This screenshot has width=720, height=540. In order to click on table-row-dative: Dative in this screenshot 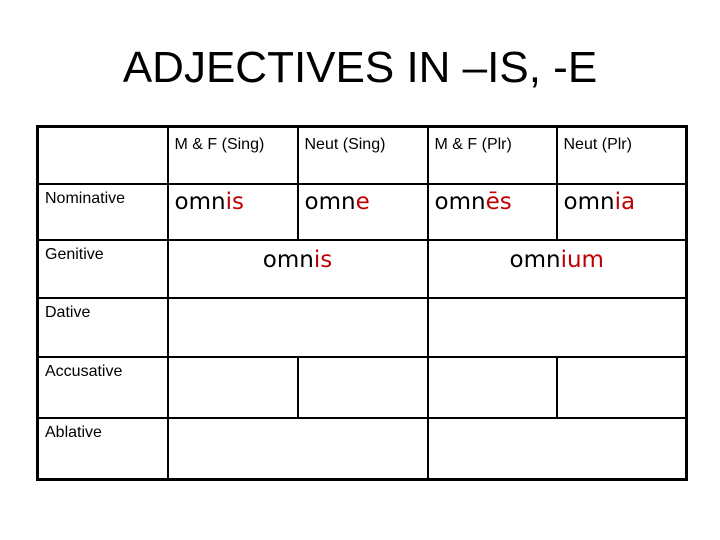, I will do `click(362, 327)`.